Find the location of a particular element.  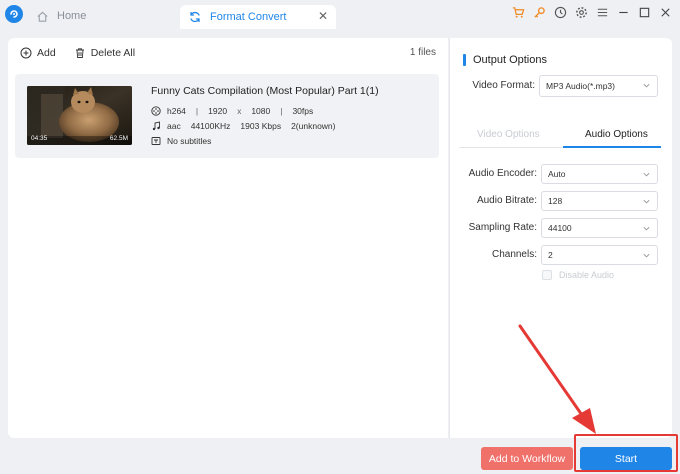

app-logo-icon is located at coordinates (14, 14).